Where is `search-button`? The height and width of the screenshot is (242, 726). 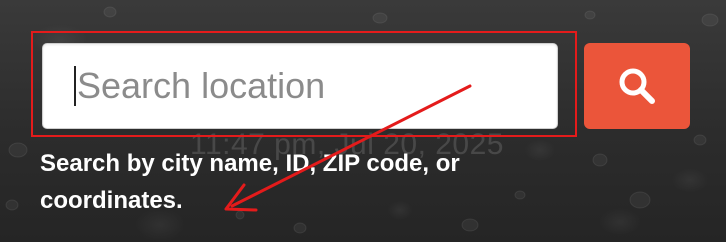 search-button is located at coordinates (637, 86).